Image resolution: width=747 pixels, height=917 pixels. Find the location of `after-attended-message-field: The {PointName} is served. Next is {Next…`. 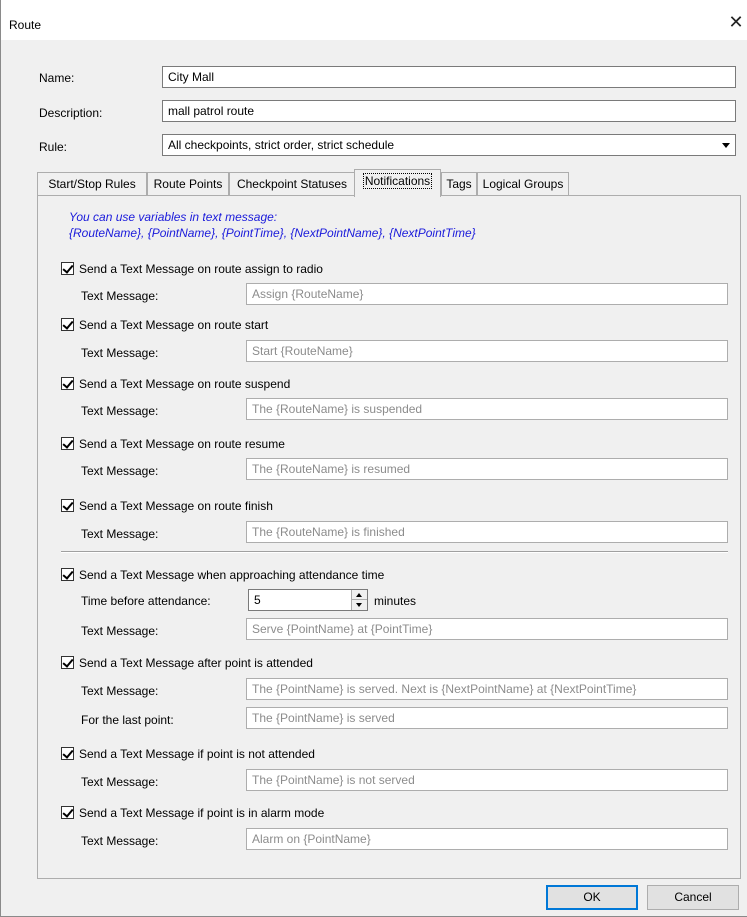

after-attended-message-field: The {PointName} is served. Next is {Next… is located at coordinates (487, 689).